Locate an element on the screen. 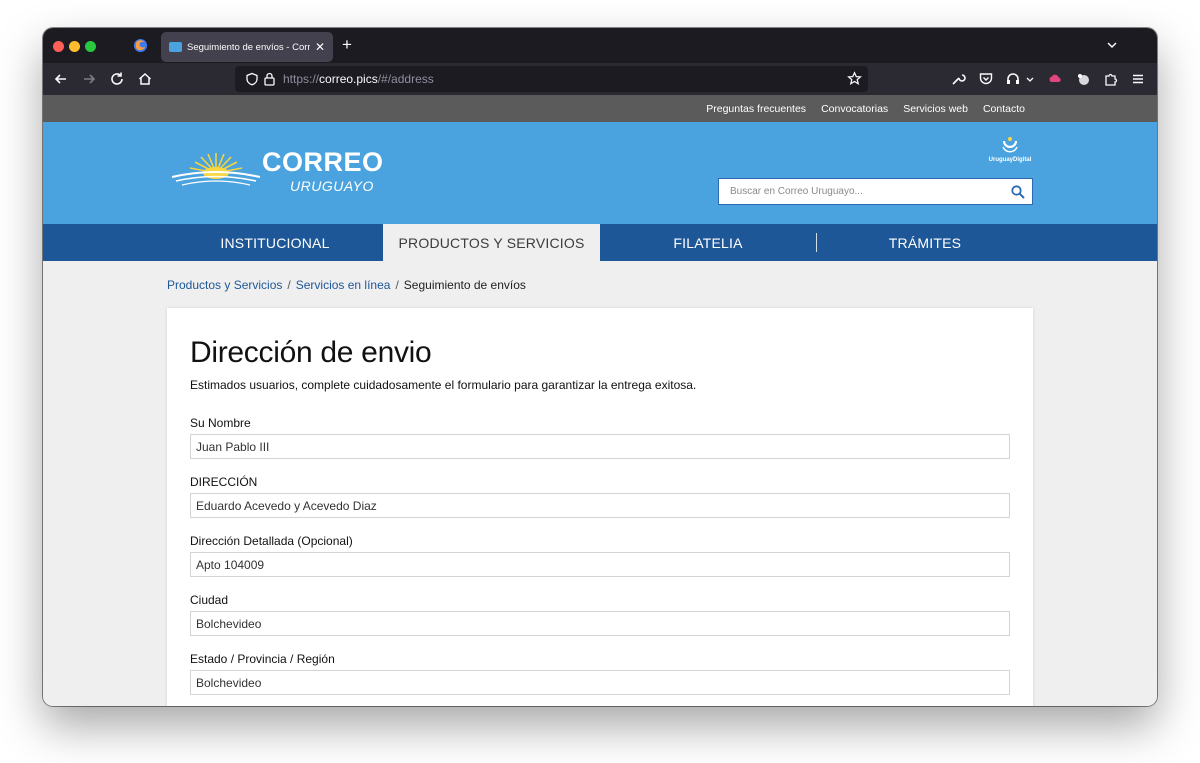  search-input is located at coordinates (859, 191).